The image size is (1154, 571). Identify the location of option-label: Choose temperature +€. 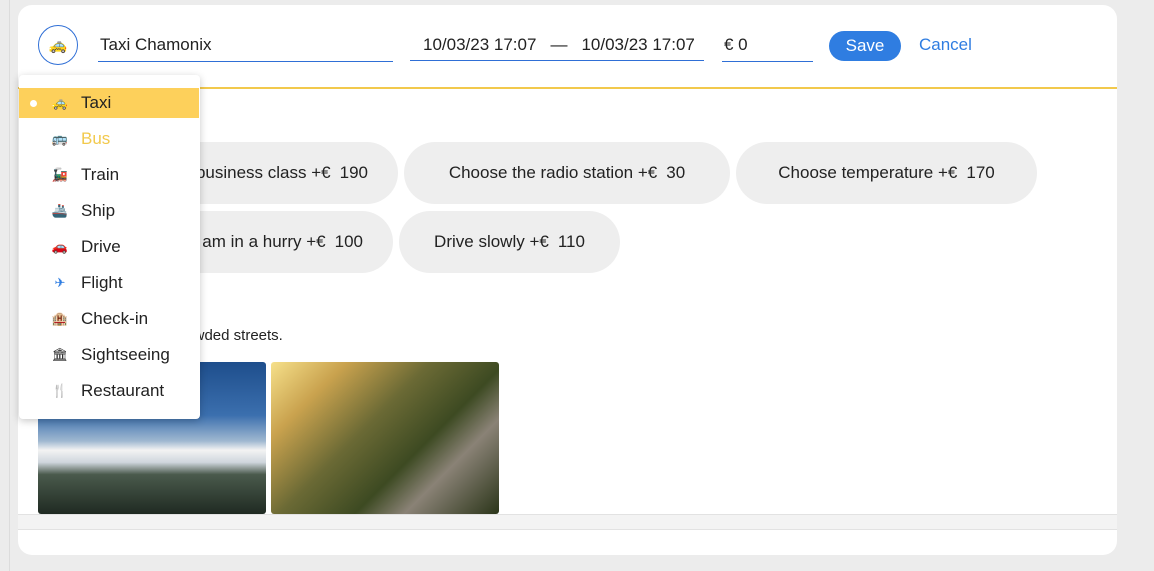
(868, 172).